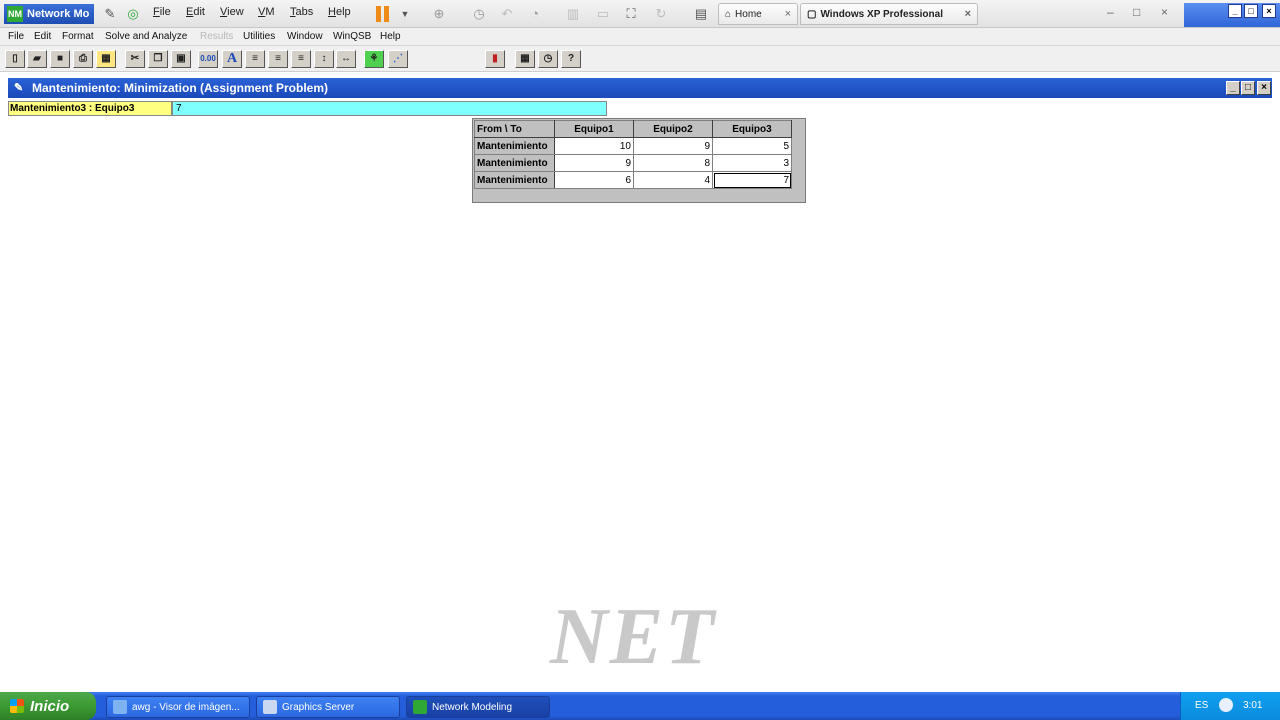 The width and height of the screenshot is (1280, 720). Describe the element at coordinates (1264, 88) in the screenshot. I see `child-close-button: ×` at that location.